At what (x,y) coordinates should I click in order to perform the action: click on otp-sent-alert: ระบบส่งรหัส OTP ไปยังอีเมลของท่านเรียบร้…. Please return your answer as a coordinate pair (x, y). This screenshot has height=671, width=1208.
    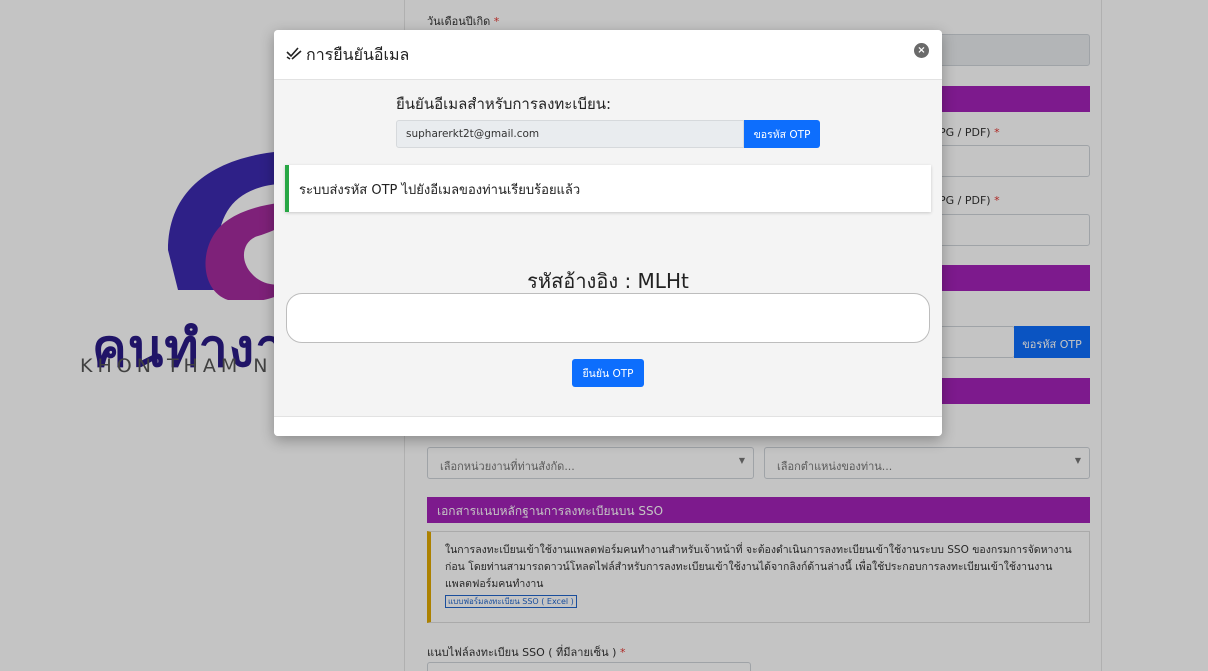
    Looking at the image, I should click on (608, 188).